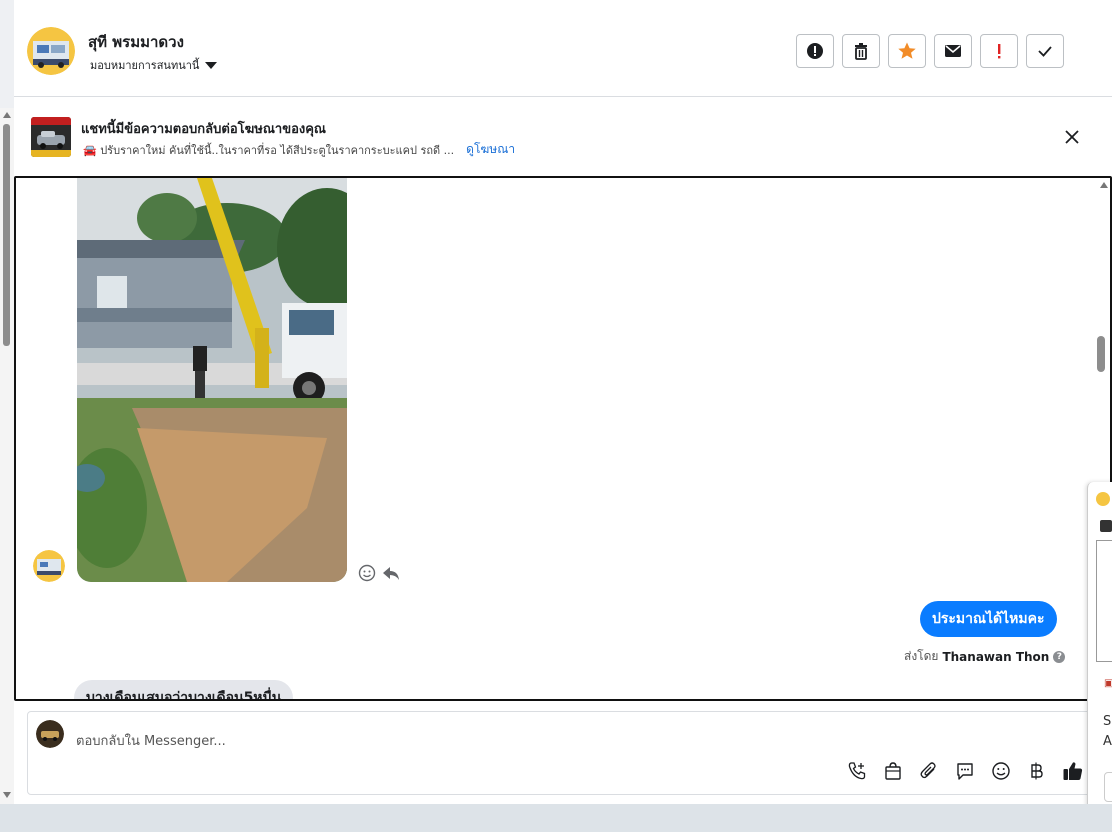  I want to click on reply-button, so click(391, 573).